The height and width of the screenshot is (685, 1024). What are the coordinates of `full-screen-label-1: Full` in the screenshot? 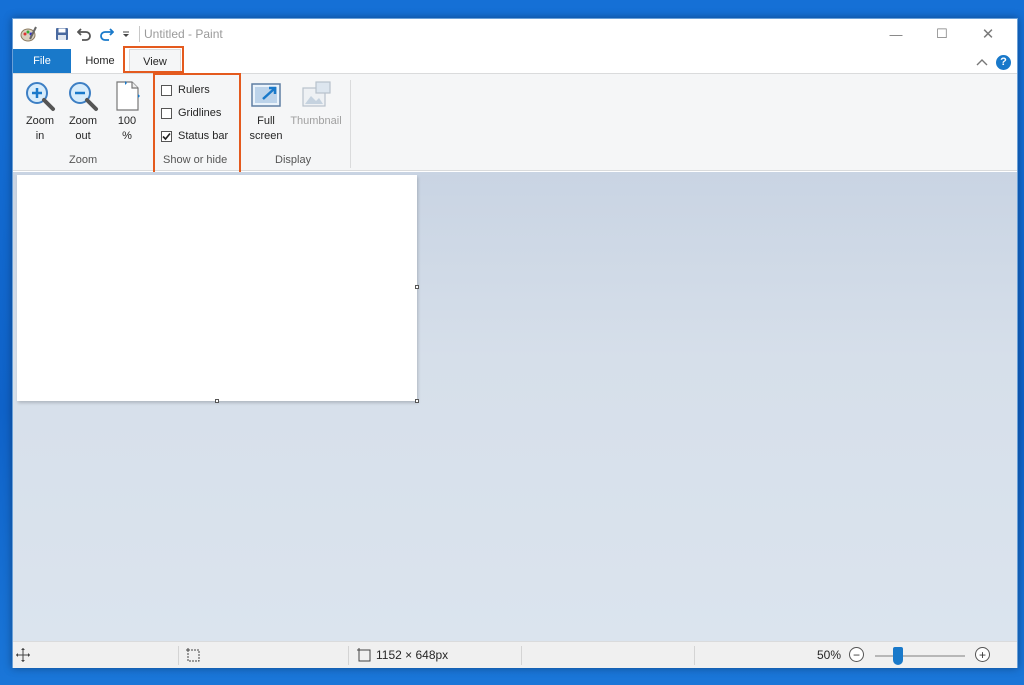 It's located at (266, 121).